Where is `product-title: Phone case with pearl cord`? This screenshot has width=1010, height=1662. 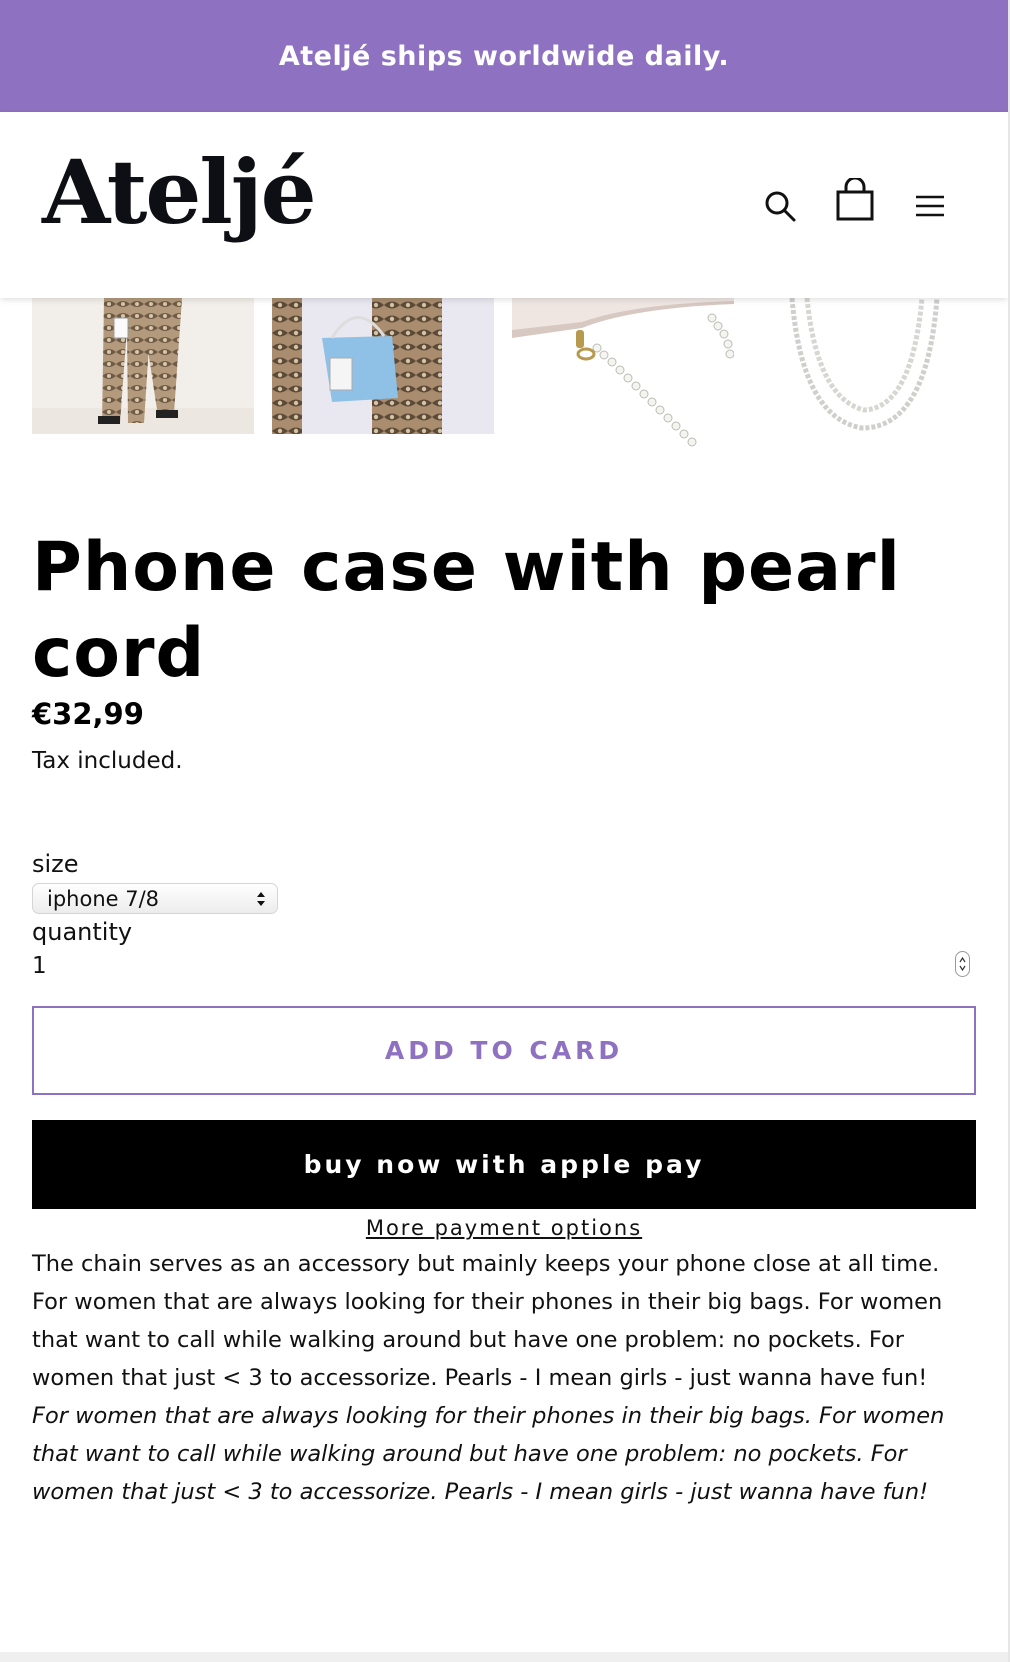
product-title: Phone case with pearl cord is located at coordinates (466, 610).